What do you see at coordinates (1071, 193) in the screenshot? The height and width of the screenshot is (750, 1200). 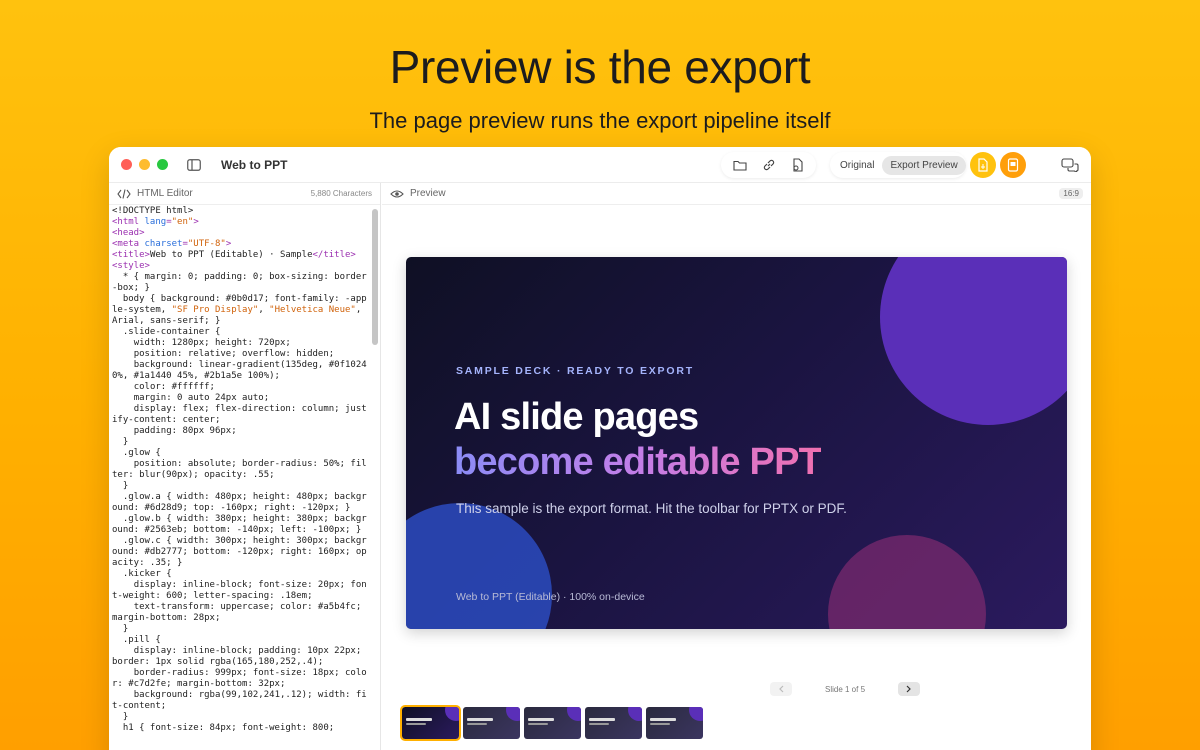 I see `aspect-ratio-badge: 16:9` at bounding box center [1071, 193].